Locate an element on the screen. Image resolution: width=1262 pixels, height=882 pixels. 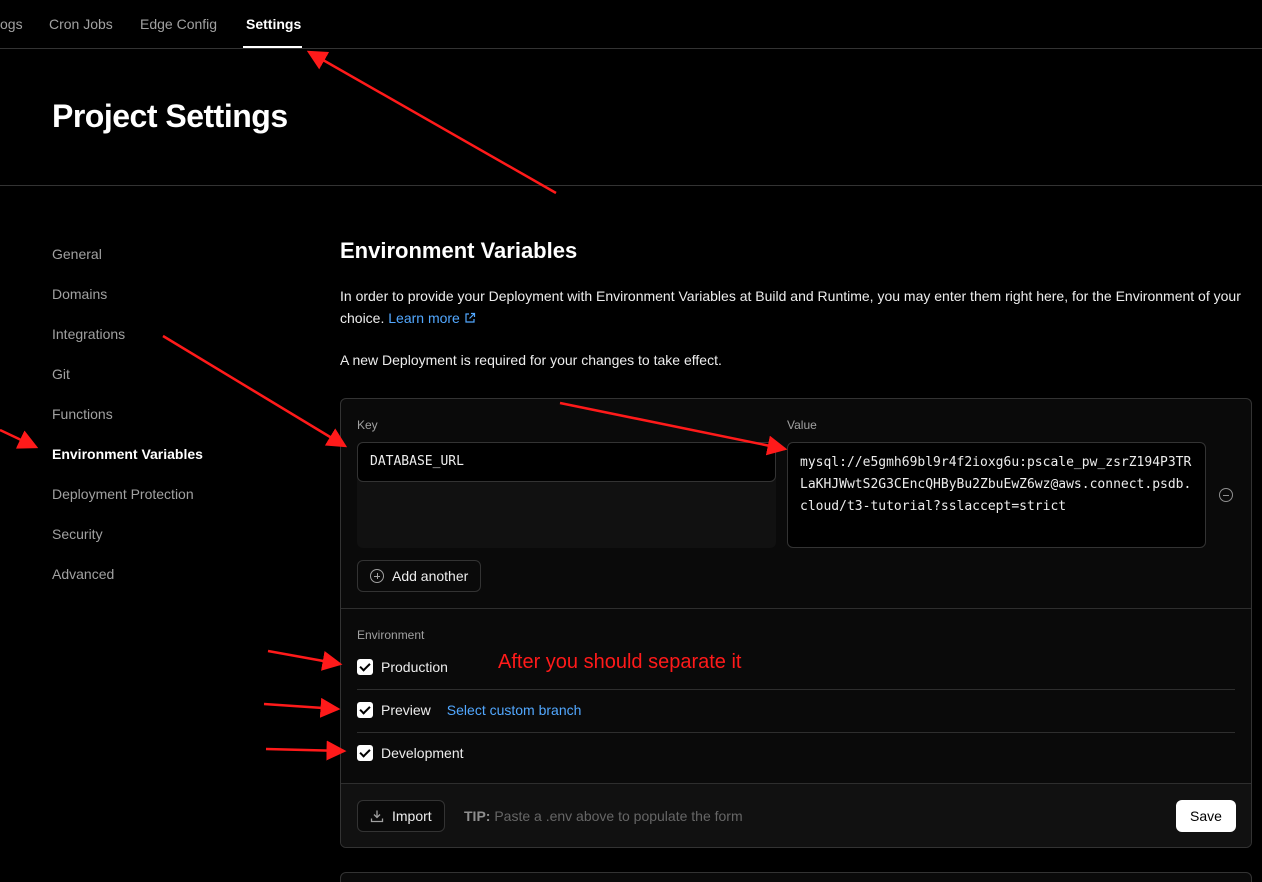
arrow-to-production is located at coordinates (305, 660).